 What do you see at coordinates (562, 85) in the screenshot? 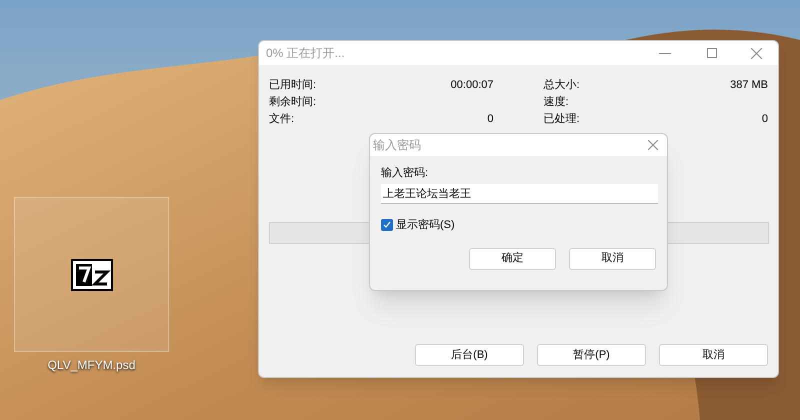
I see `stat-label: 总大小:` at bounding box center [562, 85].